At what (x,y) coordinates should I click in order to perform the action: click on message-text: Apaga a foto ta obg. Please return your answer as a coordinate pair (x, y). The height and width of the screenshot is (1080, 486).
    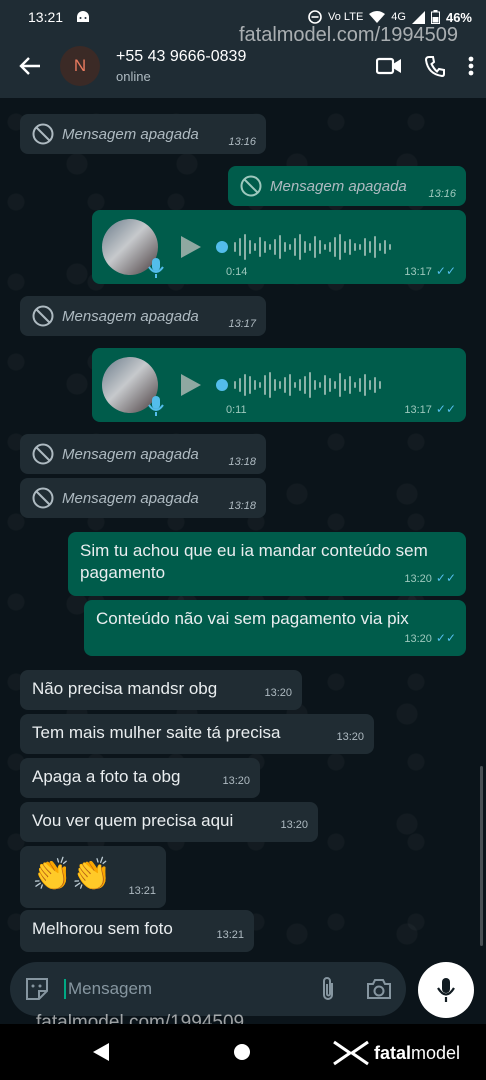
    Looking at the image, I should click on (106, 776).